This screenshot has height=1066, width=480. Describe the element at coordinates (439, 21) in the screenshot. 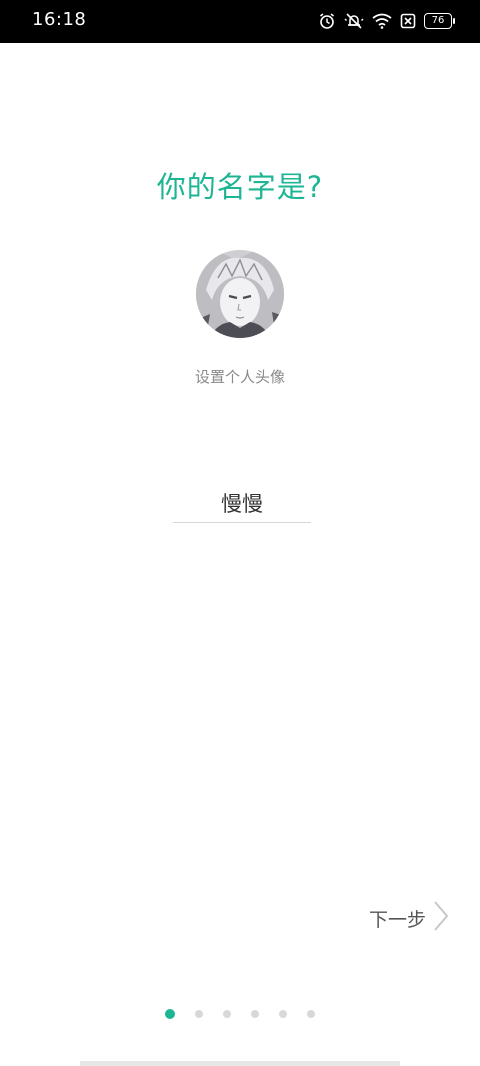

I see `battery-icon: 76` at that location.